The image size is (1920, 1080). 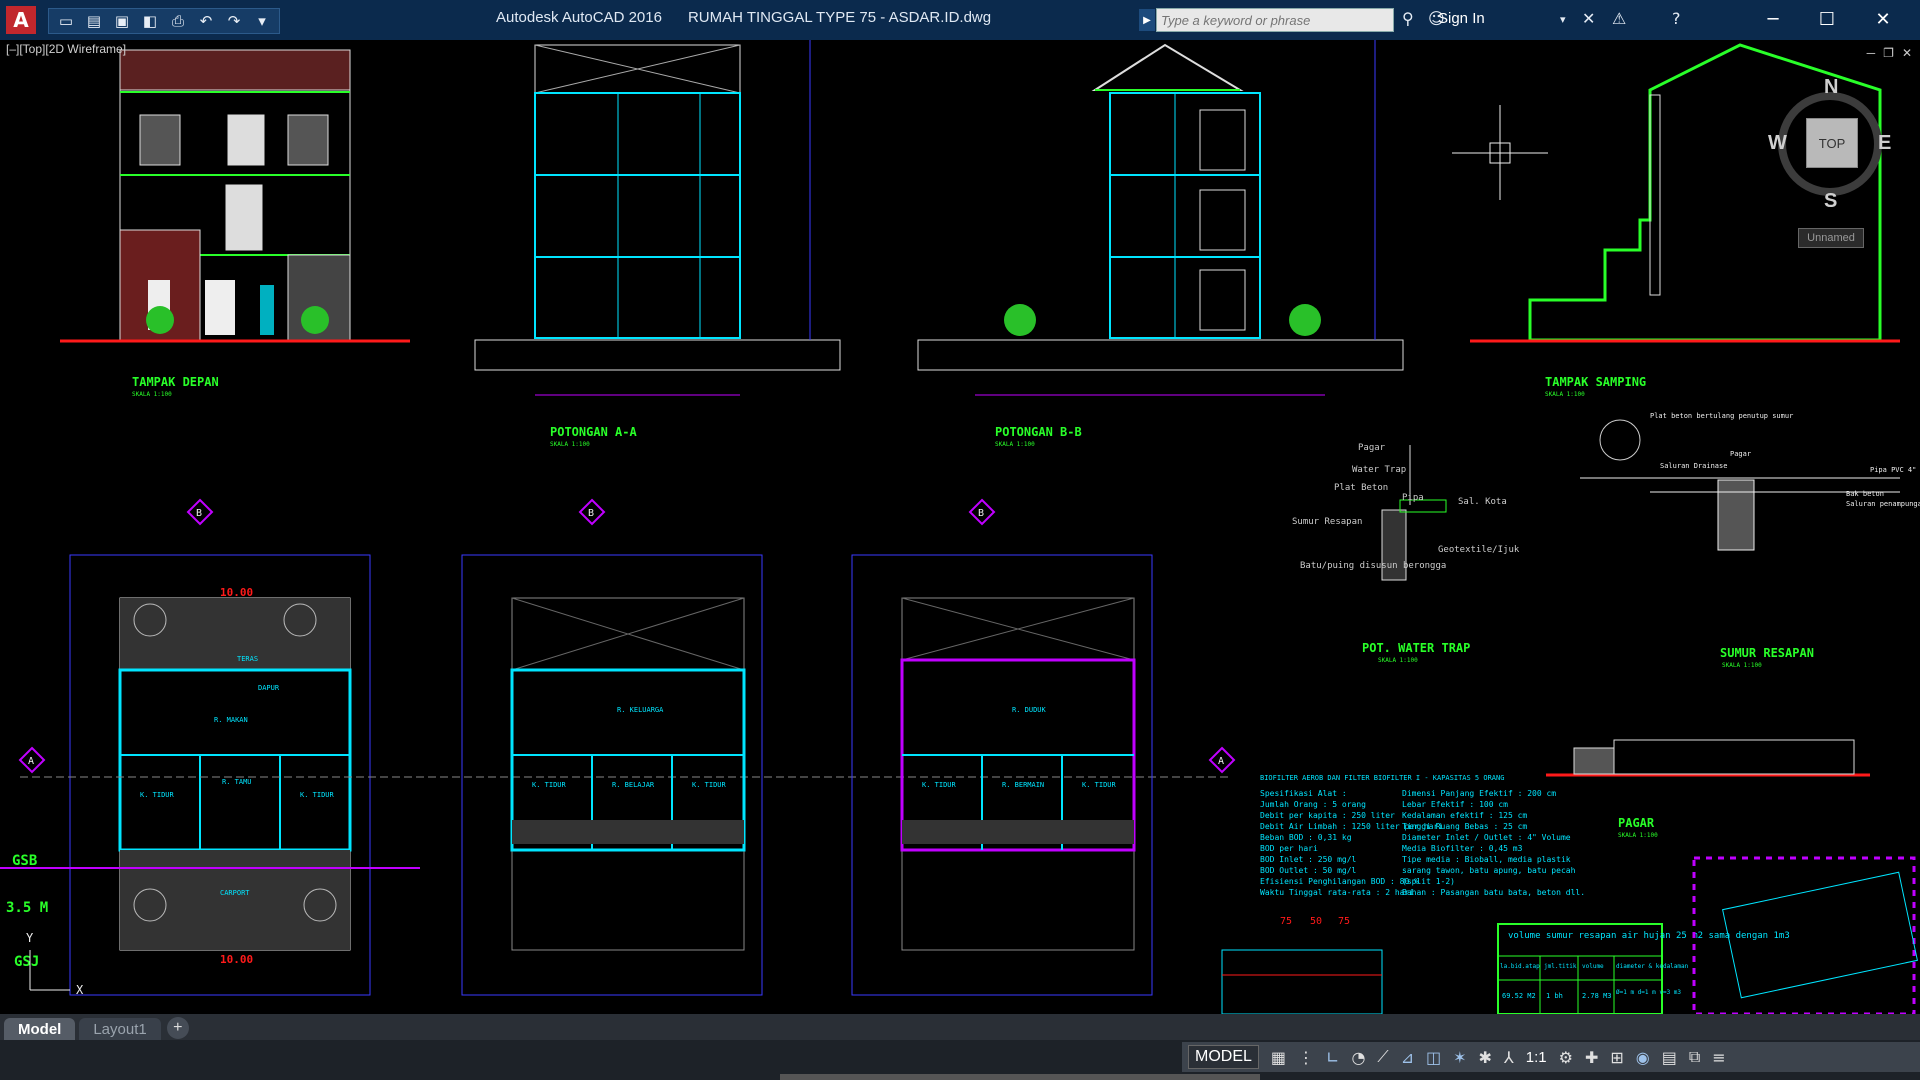 I want to click on signin-dropdown-icon: ▾, so click(x=1563, y=19).